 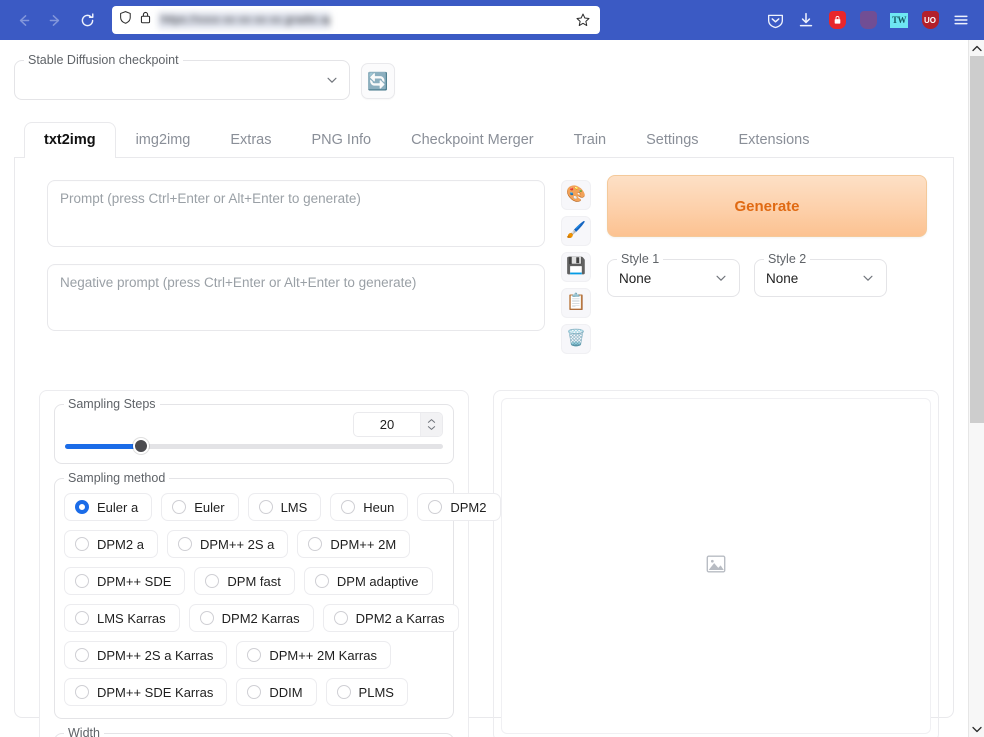 I want to click on scroll-down-arrow-icon, so click(x=976, y=729).